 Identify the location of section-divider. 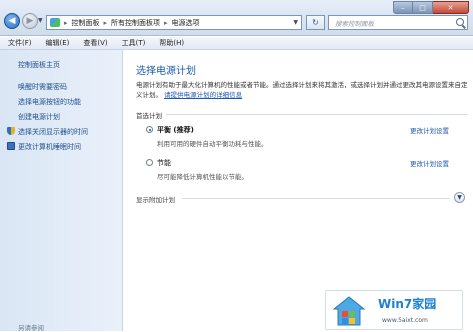
(317, 114).